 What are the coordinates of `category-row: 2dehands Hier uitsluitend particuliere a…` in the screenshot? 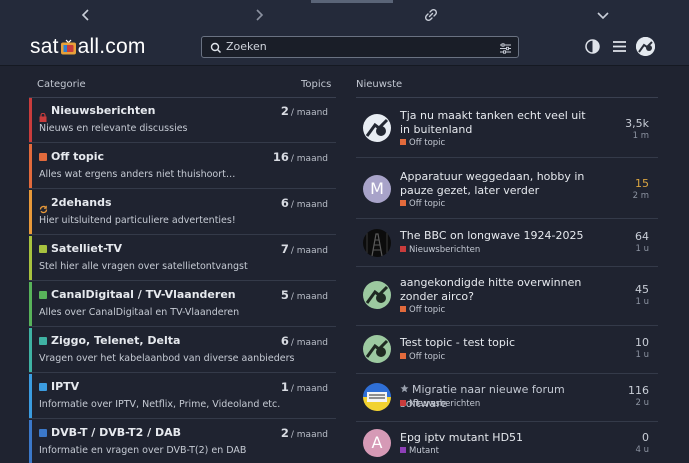 It's located at (182, 212).